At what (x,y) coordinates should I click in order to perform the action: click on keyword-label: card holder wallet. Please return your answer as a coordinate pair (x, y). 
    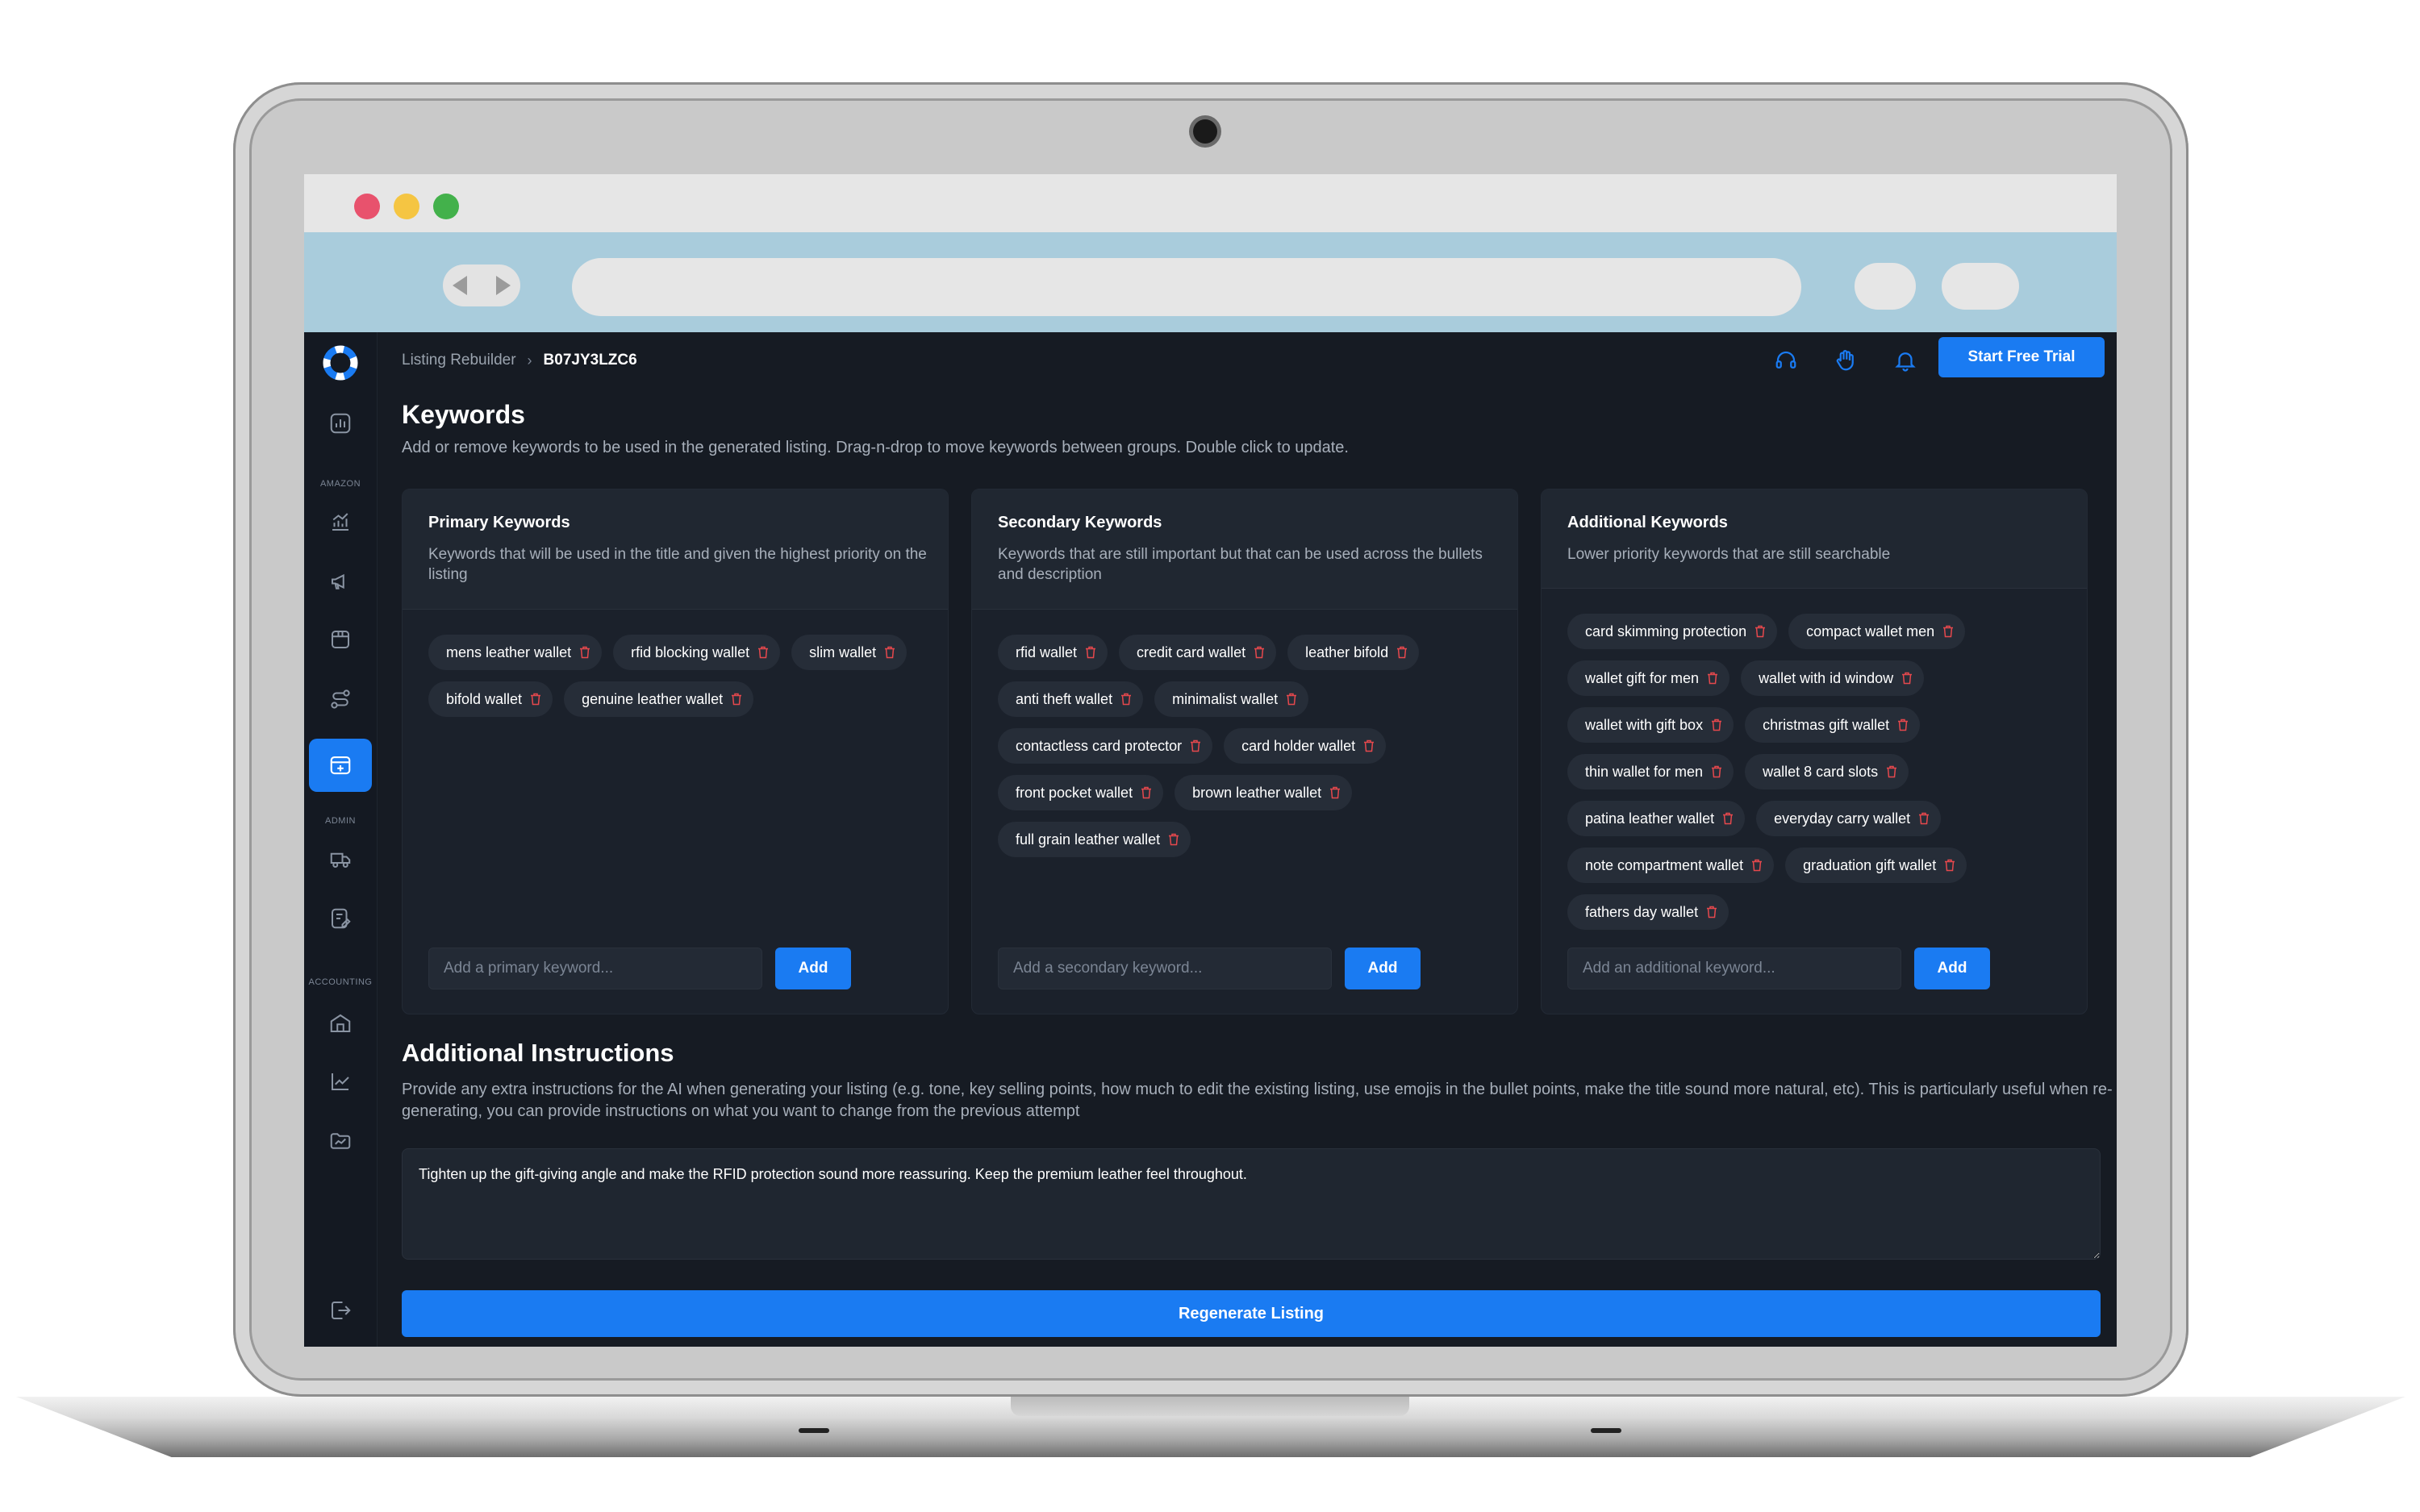
    Looking at the image, I should click on (1298, 746).